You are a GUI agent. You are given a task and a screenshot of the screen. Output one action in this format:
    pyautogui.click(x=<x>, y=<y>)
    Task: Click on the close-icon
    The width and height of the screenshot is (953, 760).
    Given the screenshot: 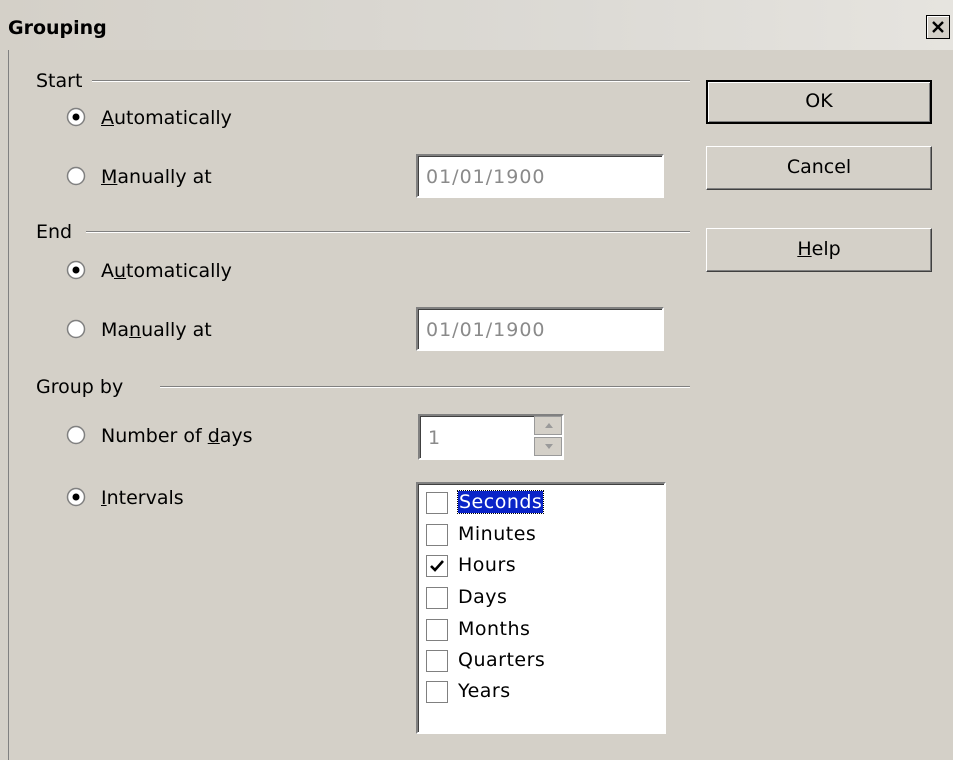 What is the action you would take?
    pyautogui.click(x=938, y=27)
    